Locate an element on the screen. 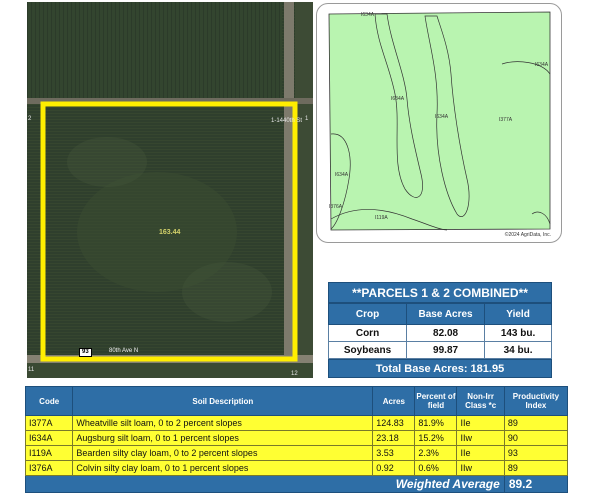 The image size is (596, 497). header-yield: Yield is located at coordinates (518, 314).